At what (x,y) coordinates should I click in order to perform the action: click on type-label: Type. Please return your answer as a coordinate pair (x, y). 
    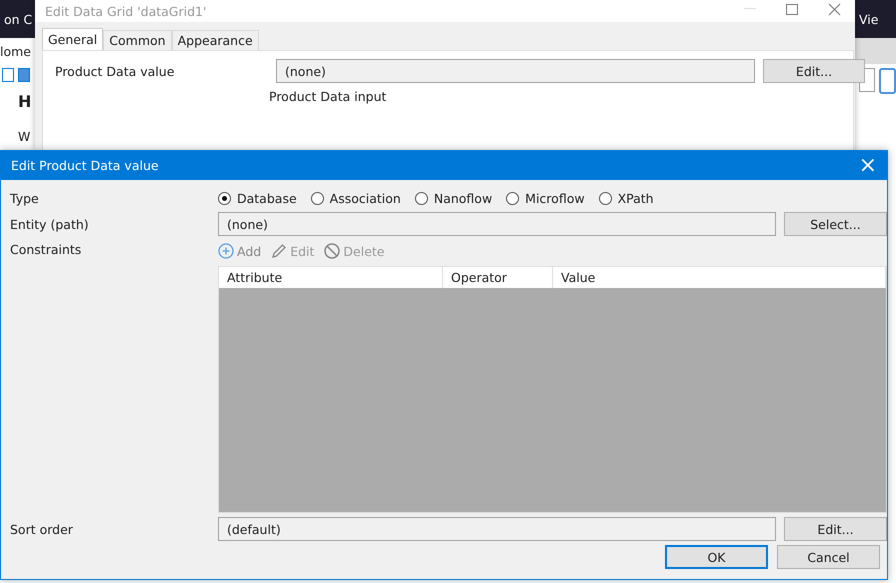
    Looking at the image, I should click on (25, 198).